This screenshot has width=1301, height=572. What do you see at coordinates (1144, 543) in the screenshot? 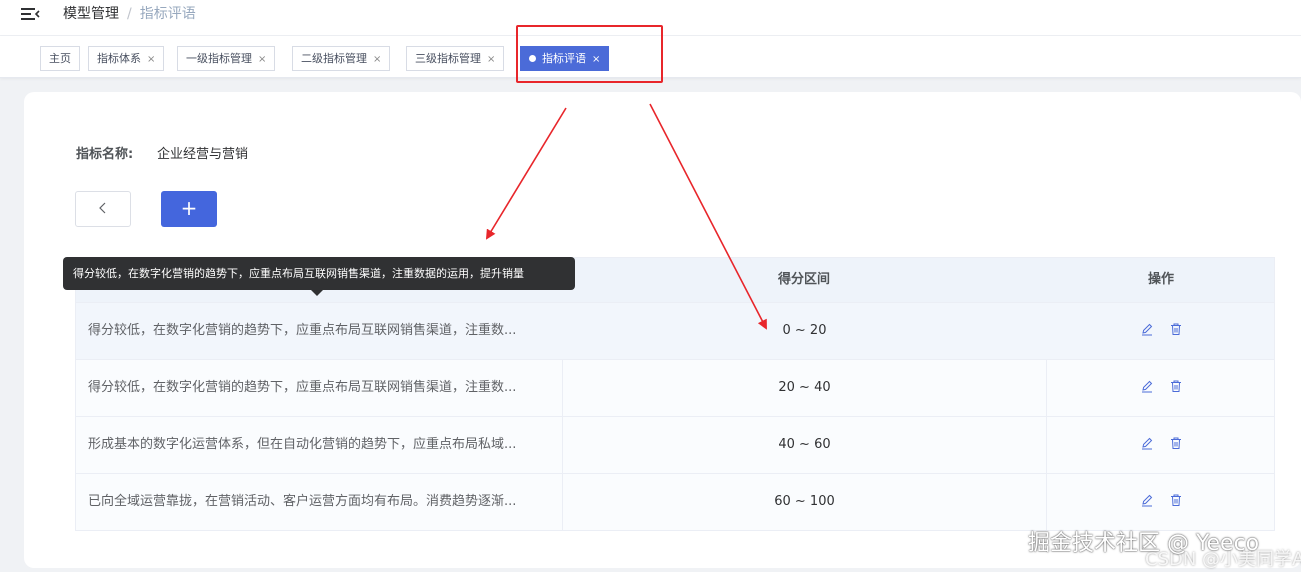
I see `juejin-watermark: 掘金技术社区 @ Yeeco` at bounding box center [1144, 543].